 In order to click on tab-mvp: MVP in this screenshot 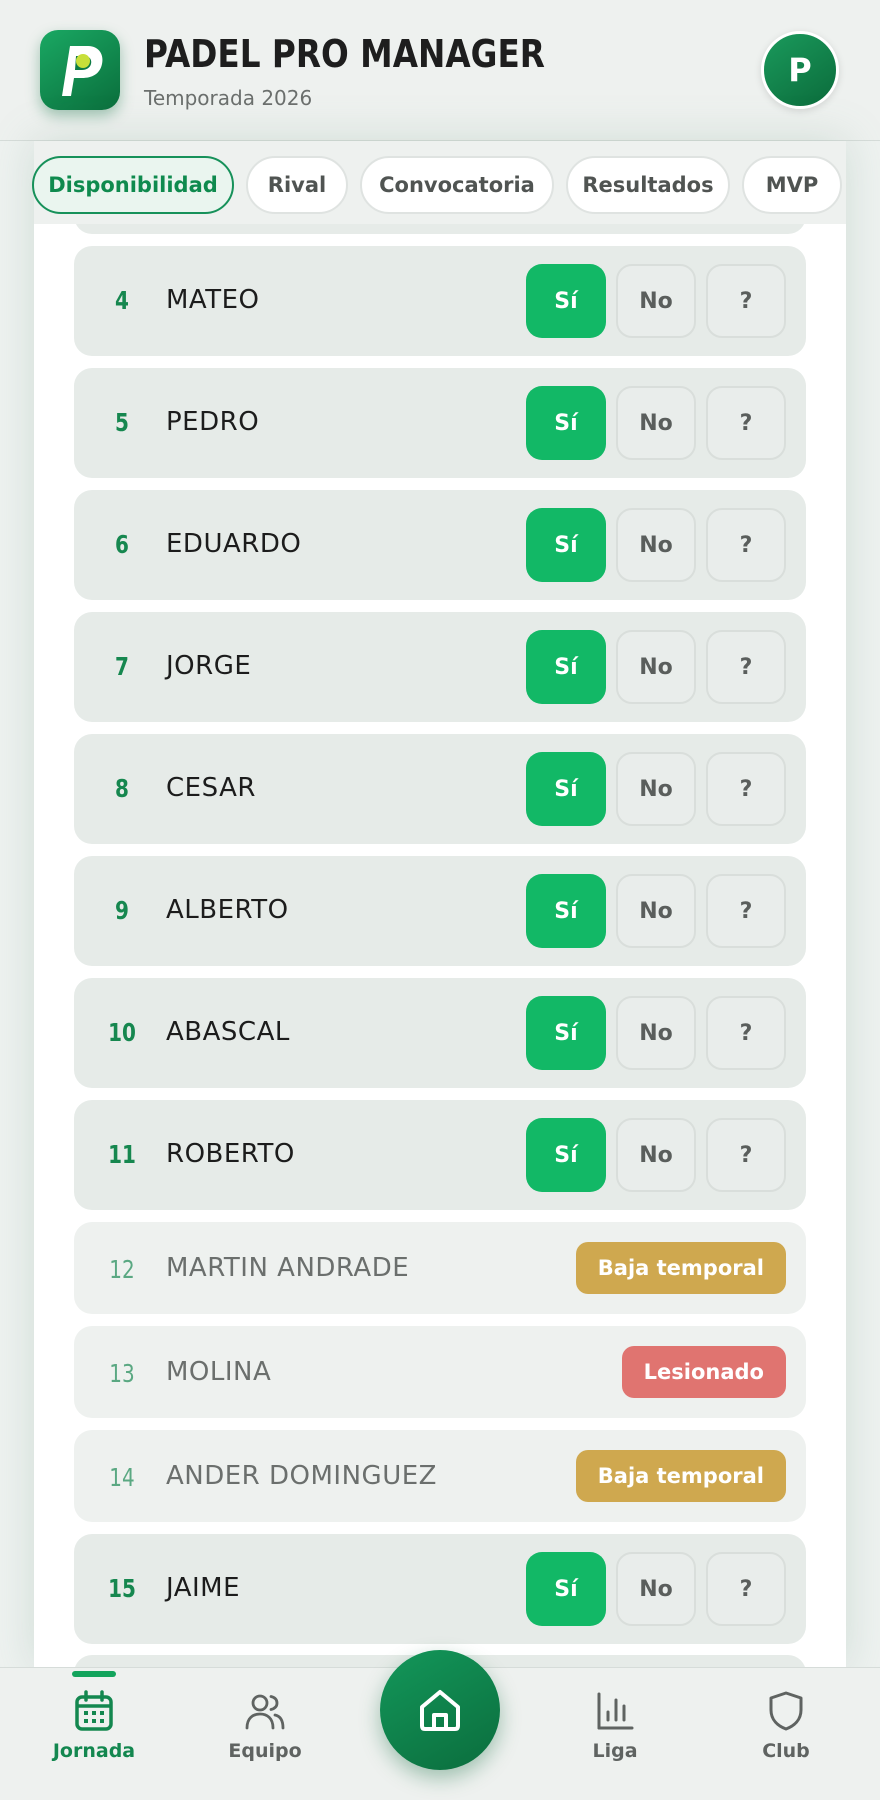, I will do `click(792, 185)`.